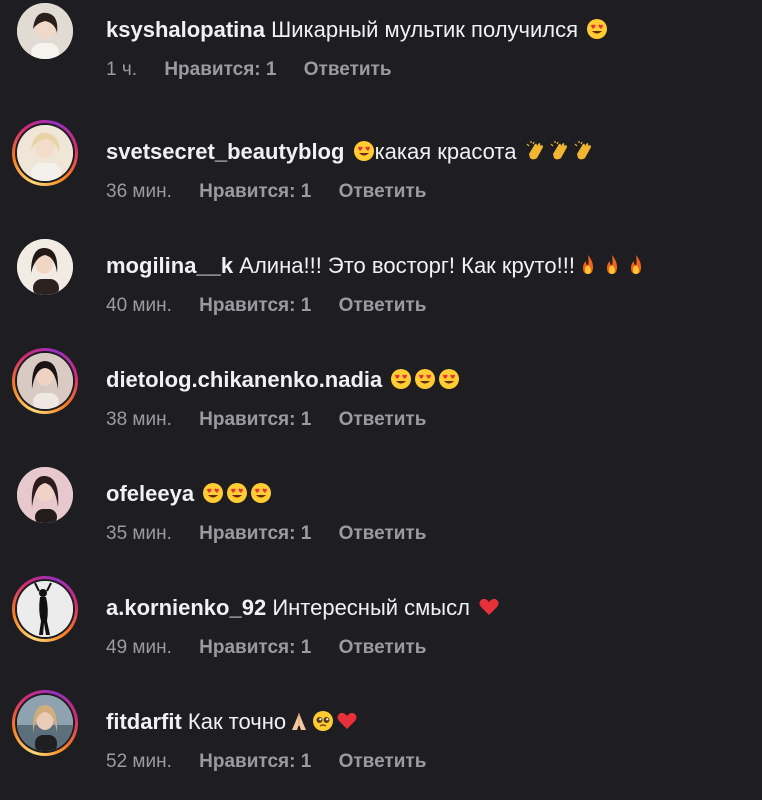  What do you see at coordinates (139, 647) in the screenshot?
I see `comment-time: 49 мин.` at bounding box center [139, 647].